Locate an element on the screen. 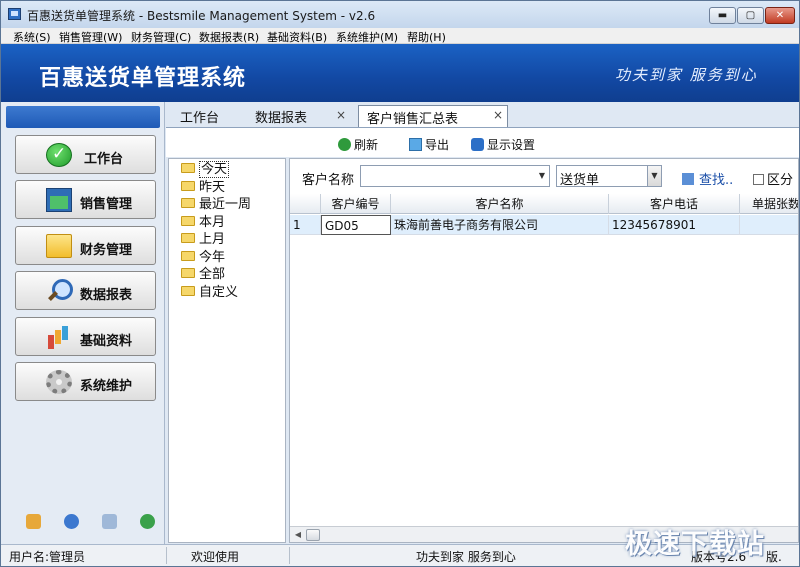 The image size is (800, 567). clock-icon is located at coordinates (71, 521).